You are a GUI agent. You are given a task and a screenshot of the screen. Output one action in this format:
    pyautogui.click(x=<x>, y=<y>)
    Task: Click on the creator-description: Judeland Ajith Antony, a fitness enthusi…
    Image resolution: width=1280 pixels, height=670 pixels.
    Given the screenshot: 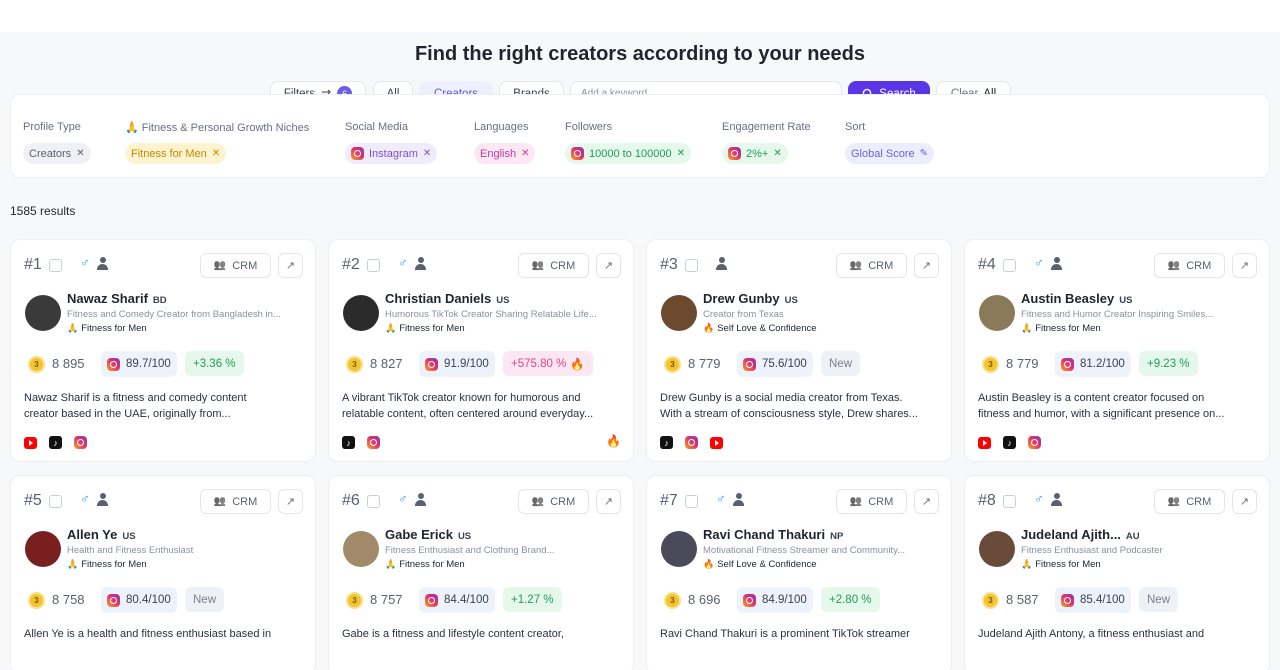 What is the action you would take?
    pyautogui.click(x=1119, y=634)
    